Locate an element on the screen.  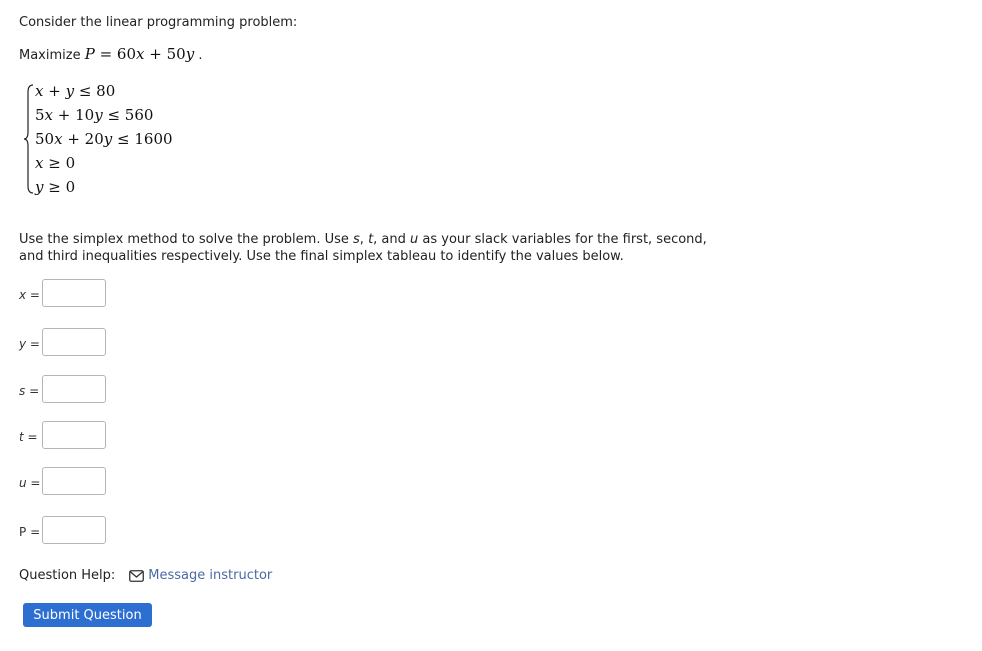
answer-input-u is located at coordinates (74, 481).